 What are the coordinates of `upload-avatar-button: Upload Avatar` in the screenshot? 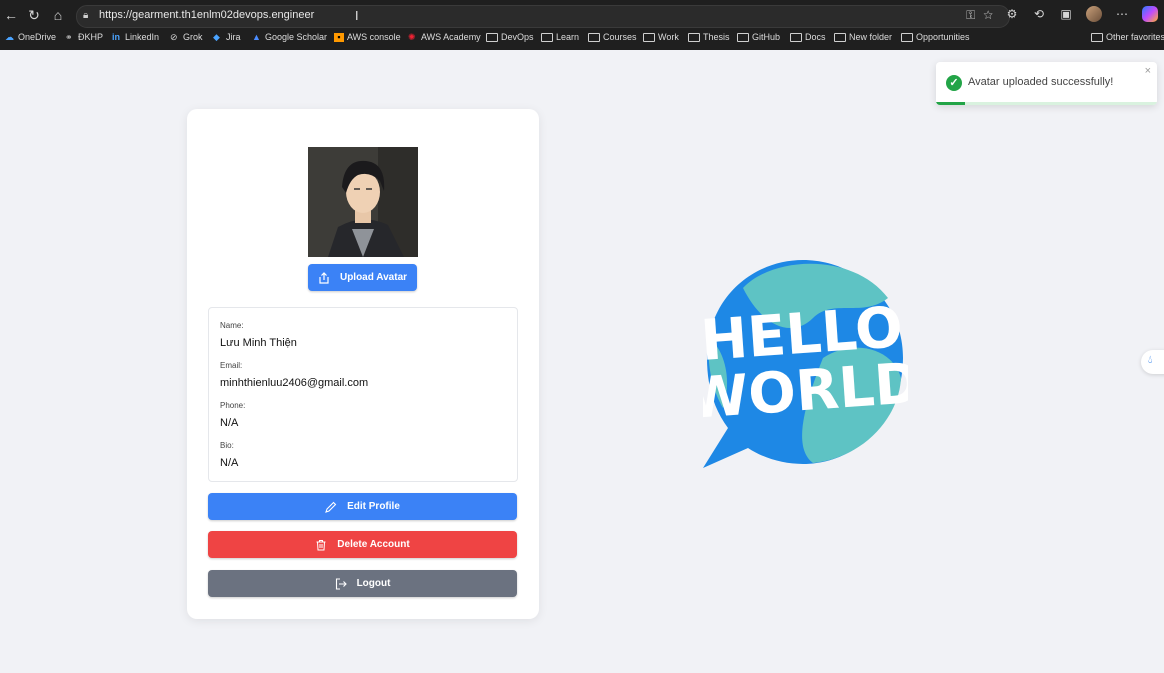 It's located at (362, 277).